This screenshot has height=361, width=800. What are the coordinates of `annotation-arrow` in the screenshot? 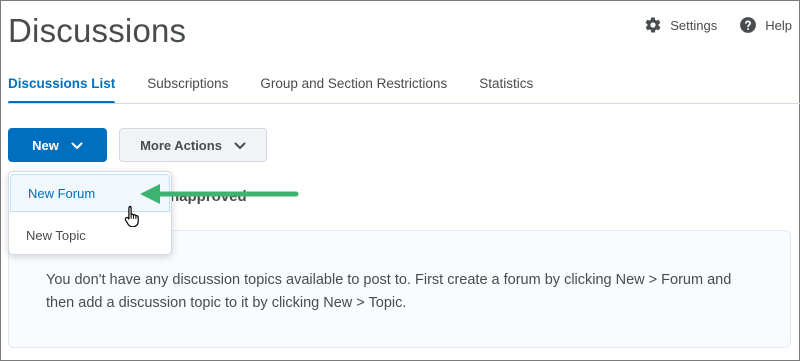 It's located at (219, 196).